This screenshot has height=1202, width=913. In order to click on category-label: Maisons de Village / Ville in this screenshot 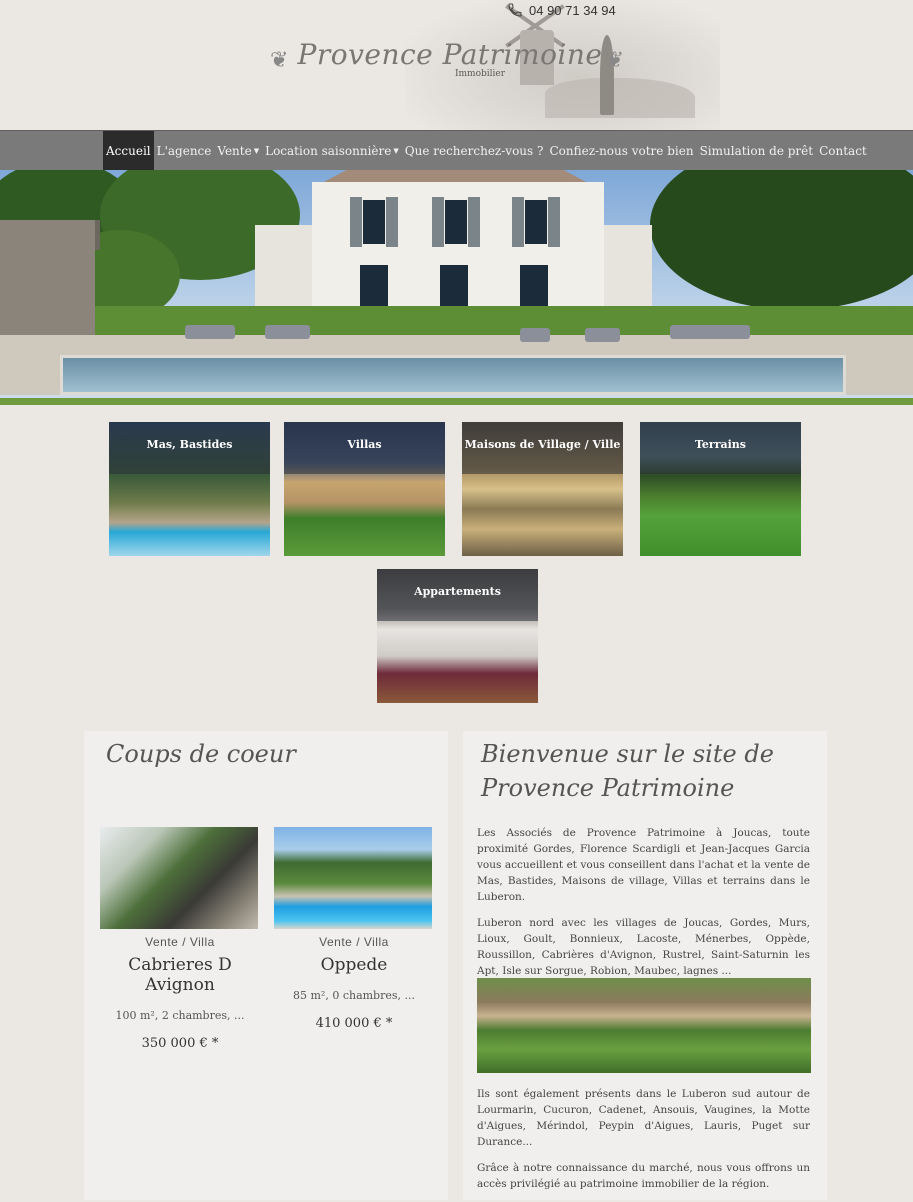, I will do `click(542, 444)`.